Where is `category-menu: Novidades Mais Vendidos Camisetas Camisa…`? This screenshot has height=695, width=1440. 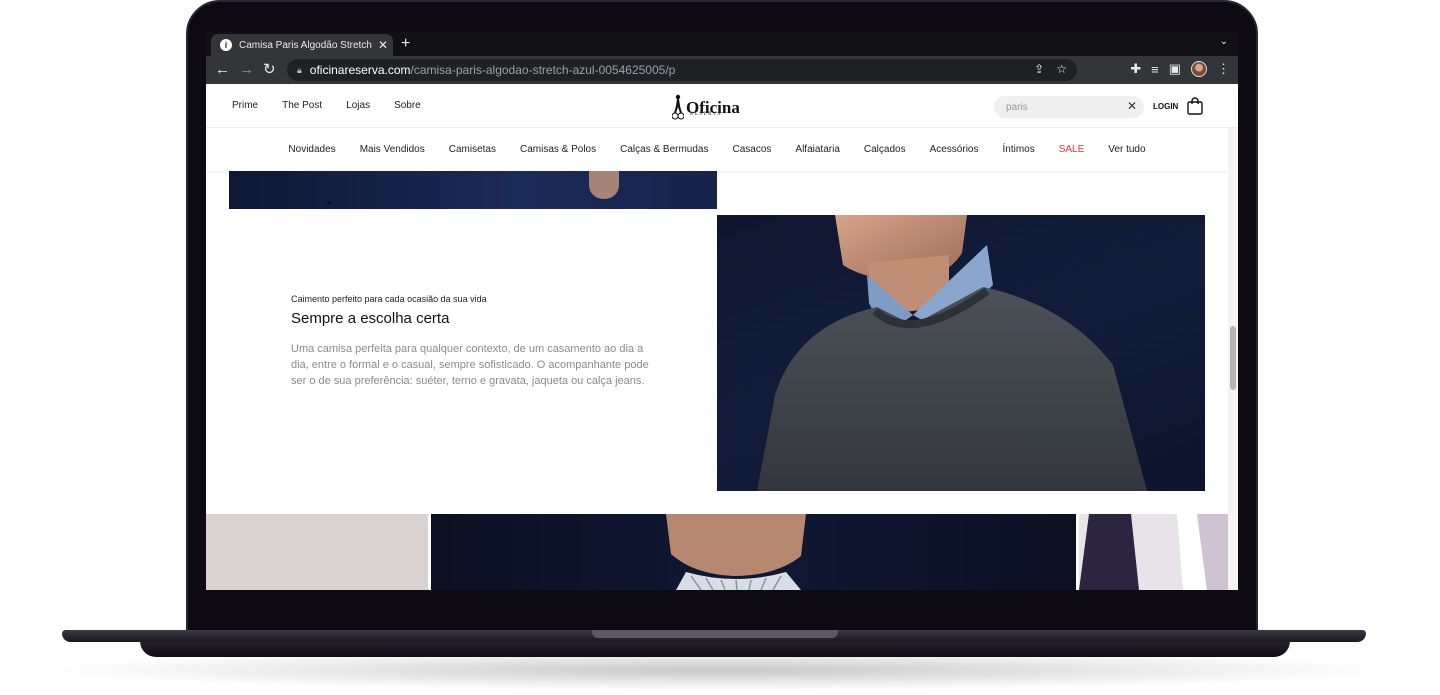
category-menu: Novidades Mais Vendidos Camisetas Camisa… is located at coordinates (717, 149).